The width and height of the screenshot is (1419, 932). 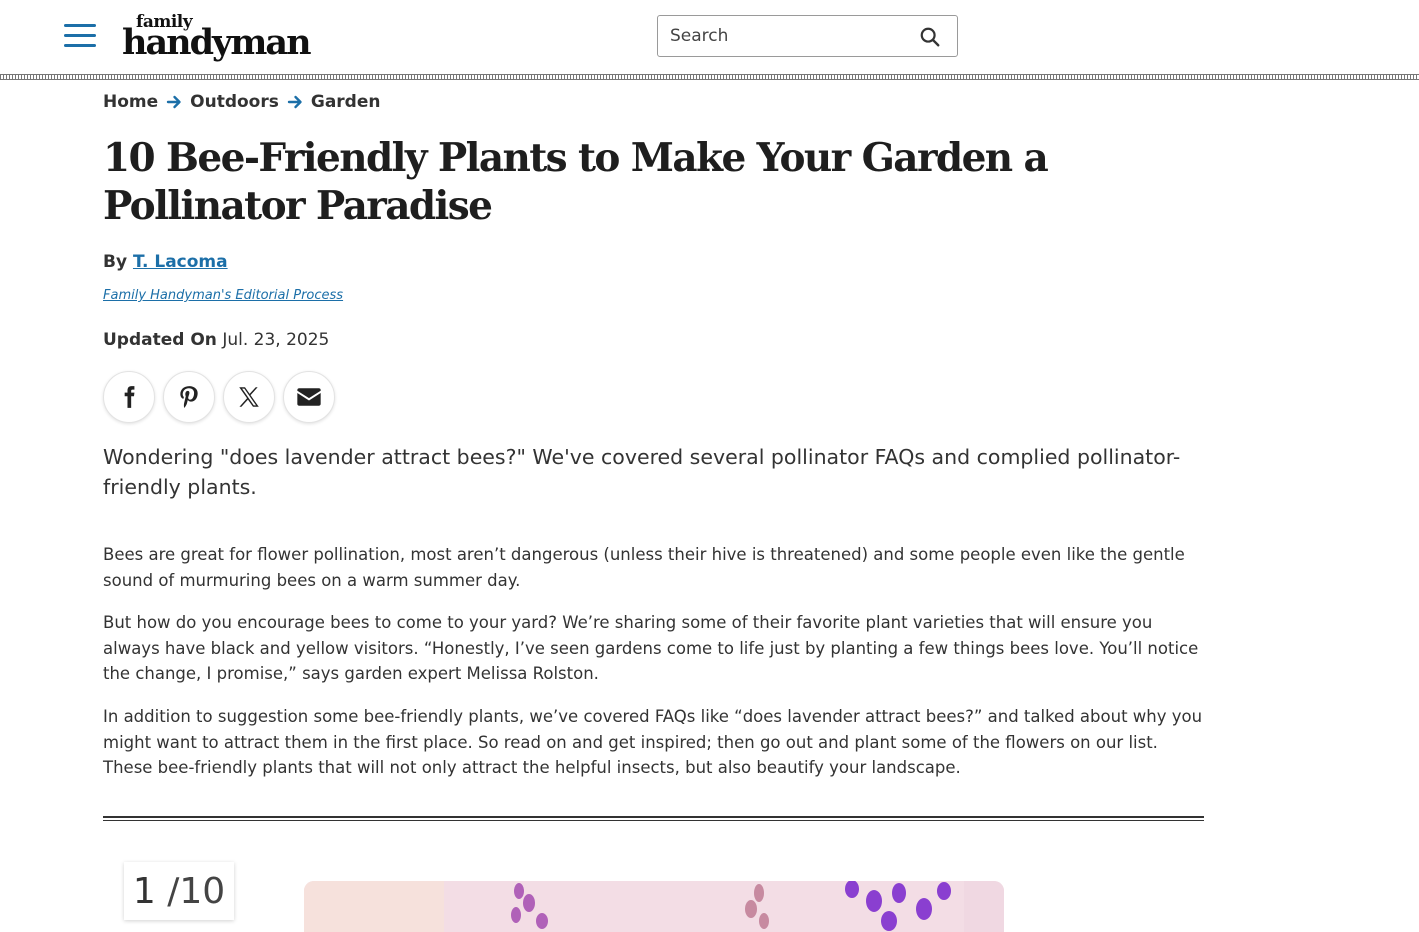 I want to click on x-icon, so click(x=249, y=397).